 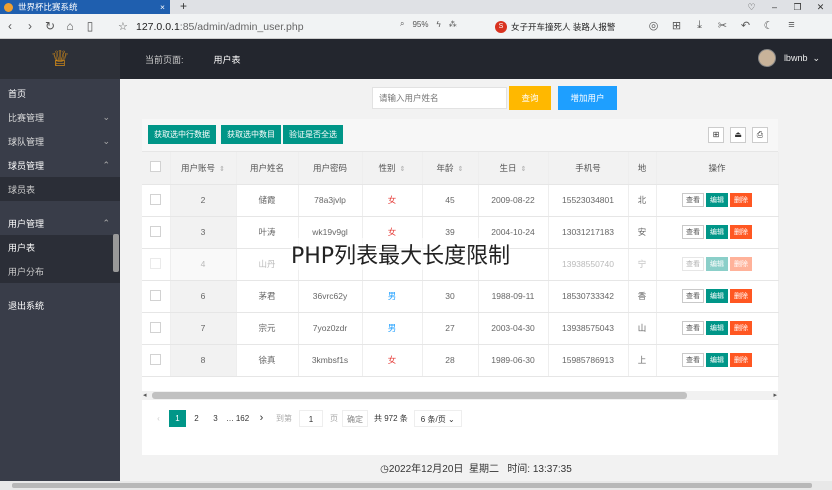 I want to click on back-arrow-icon: ‹, so click(x=10, y=26).